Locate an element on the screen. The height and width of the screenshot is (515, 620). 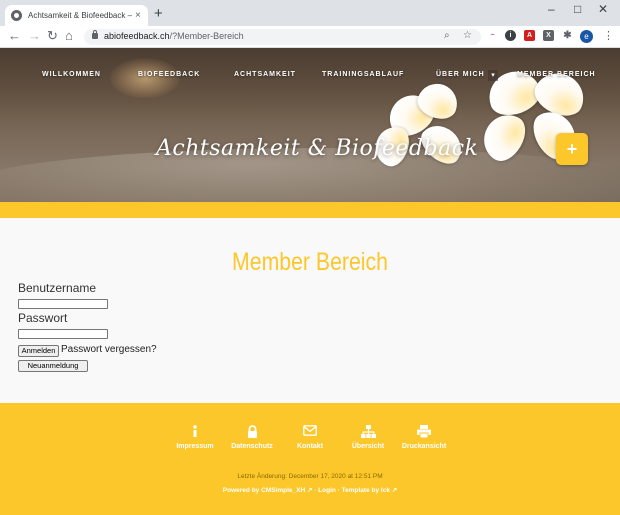
address-bar: abiofeedback.ch/?Member-Bereich ⌕ ☆ is located at coordinates (282, 37).